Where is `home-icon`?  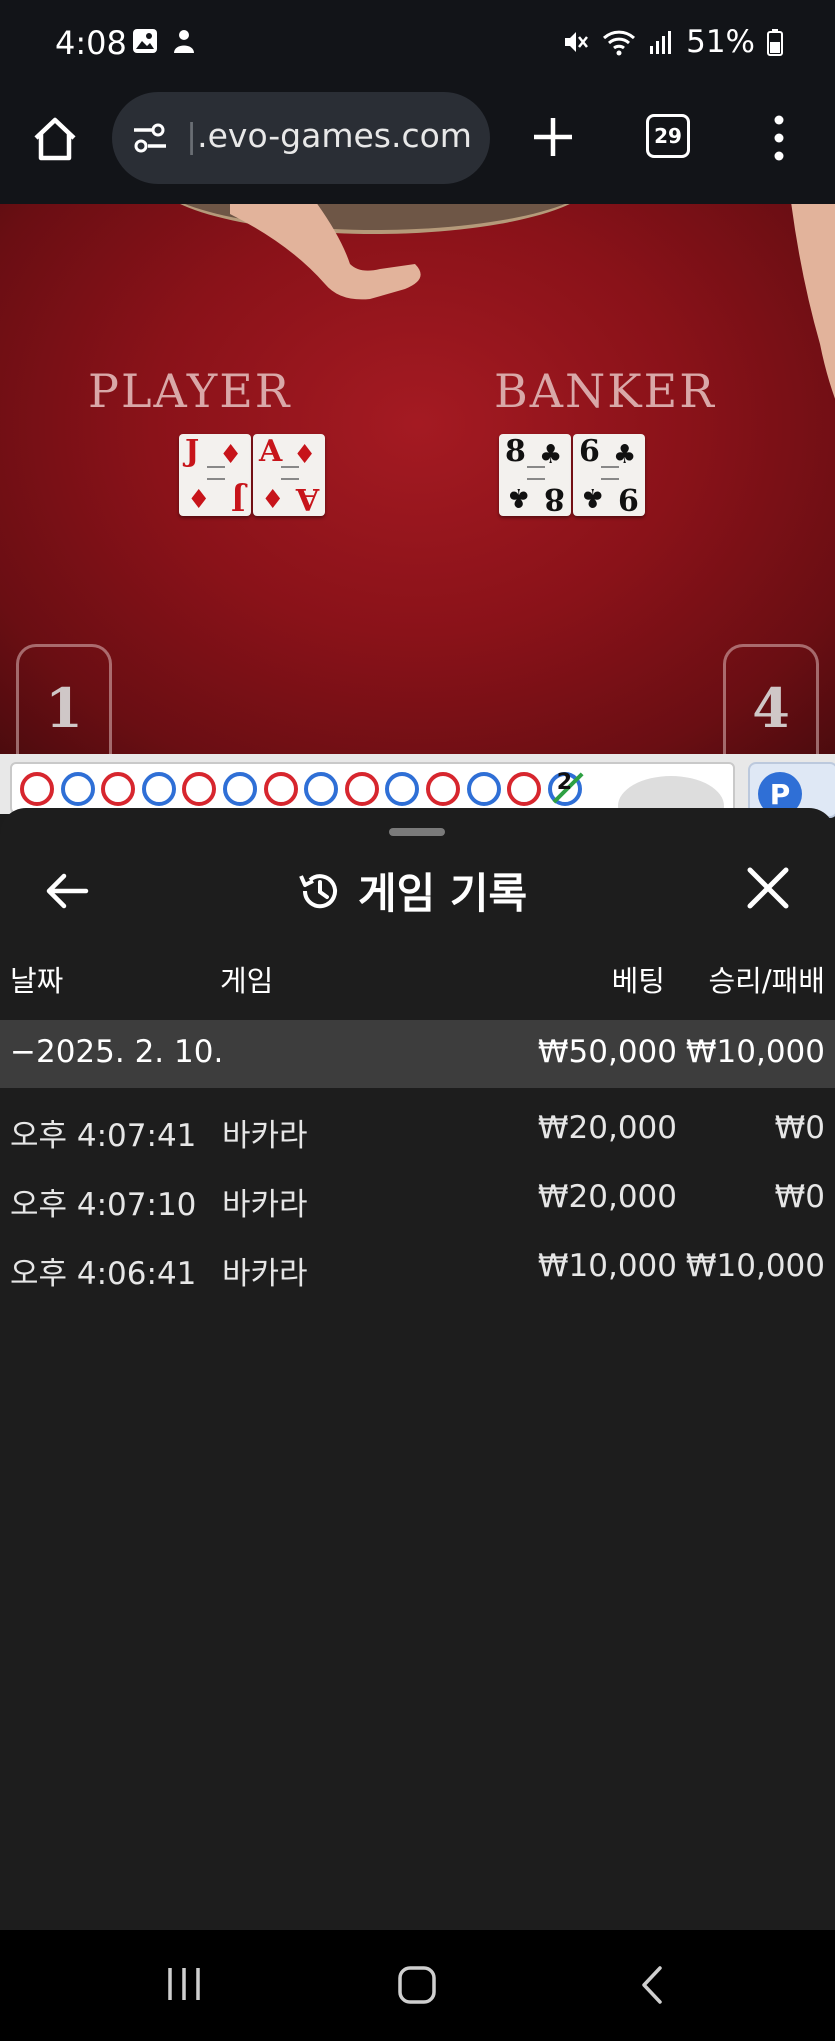 home-icon is located at coordinates (55, 139).